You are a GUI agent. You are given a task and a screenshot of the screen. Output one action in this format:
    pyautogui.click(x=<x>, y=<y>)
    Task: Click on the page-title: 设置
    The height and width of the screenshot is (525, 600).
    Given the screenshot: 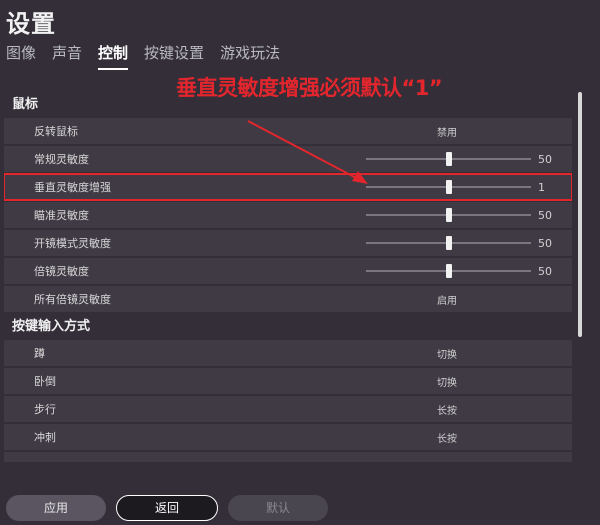 What is the action you would take?
    pyautogui.click(x=31, y=24)
    